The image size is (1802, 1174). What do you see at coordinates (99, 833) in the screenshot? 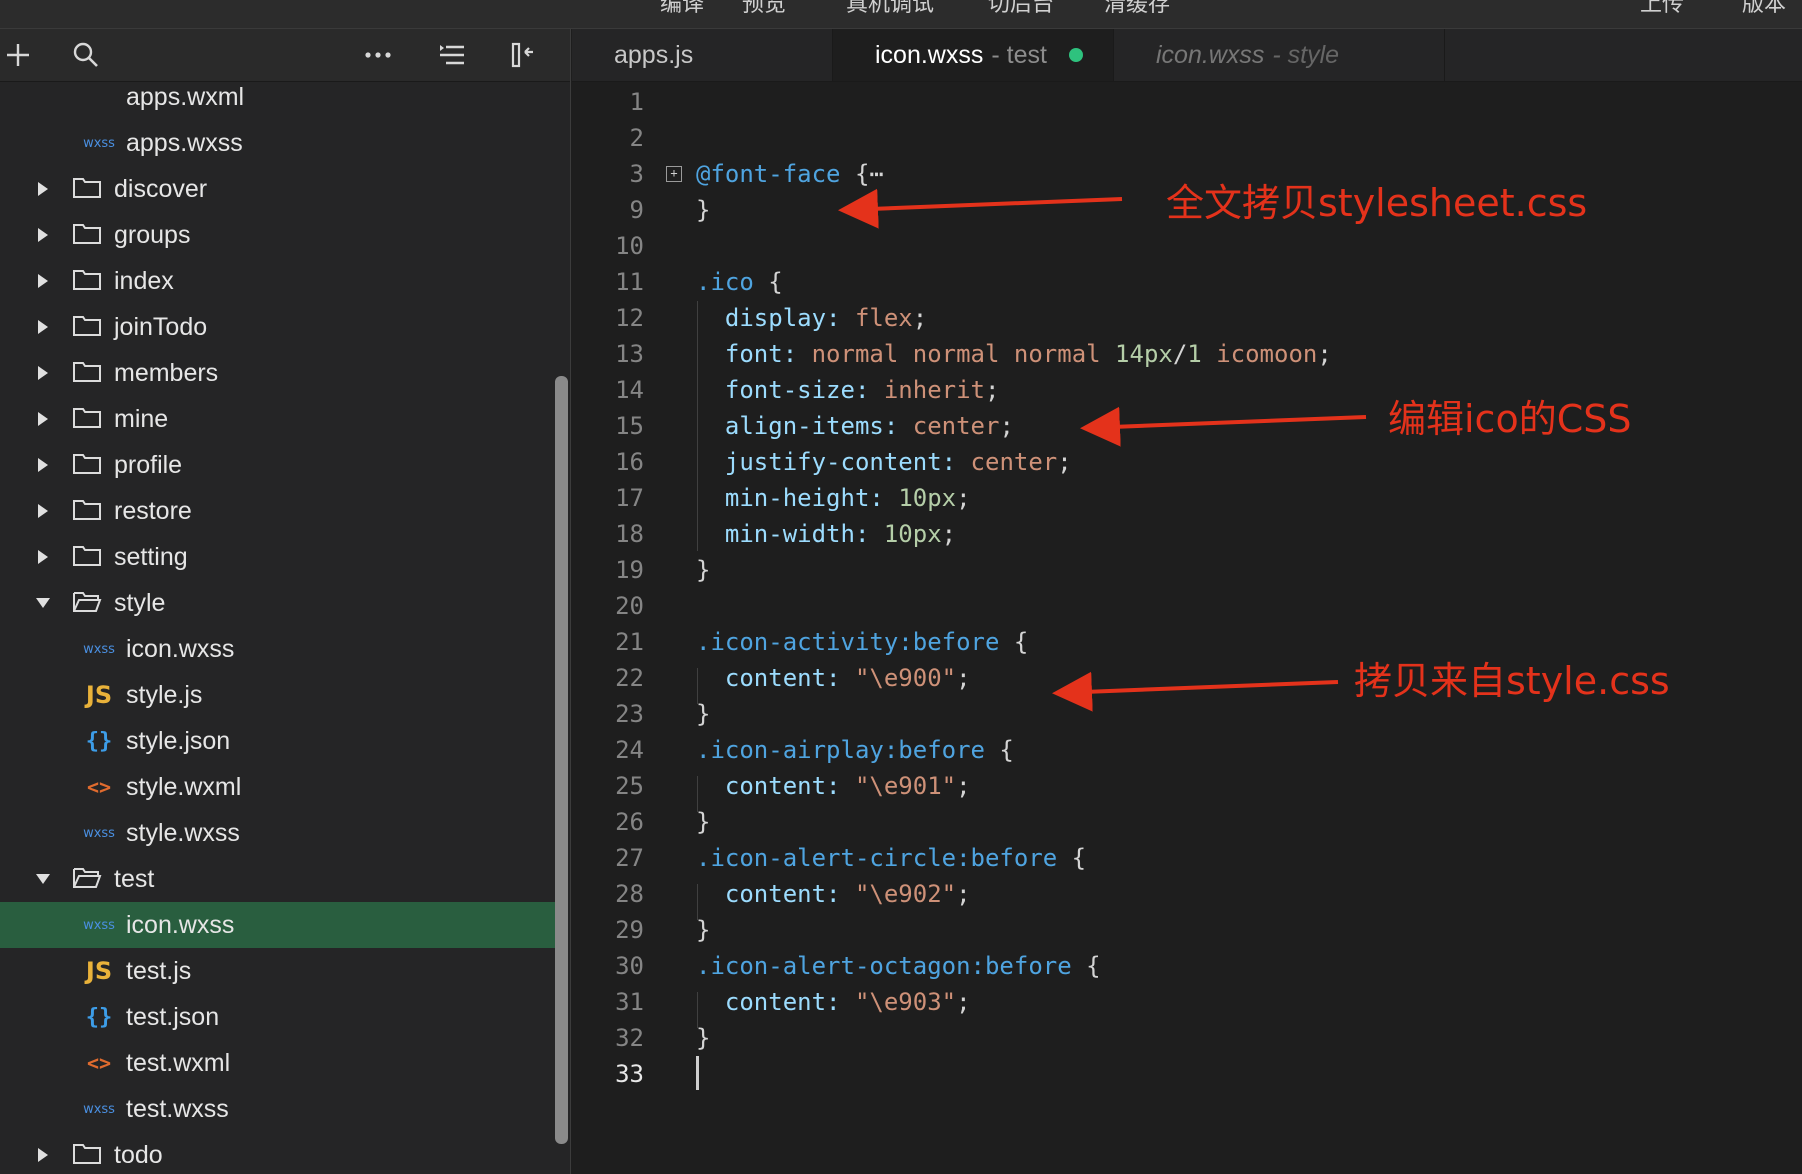
I see `wxss-file-icon: wxss` at bounding box center [99, 833].